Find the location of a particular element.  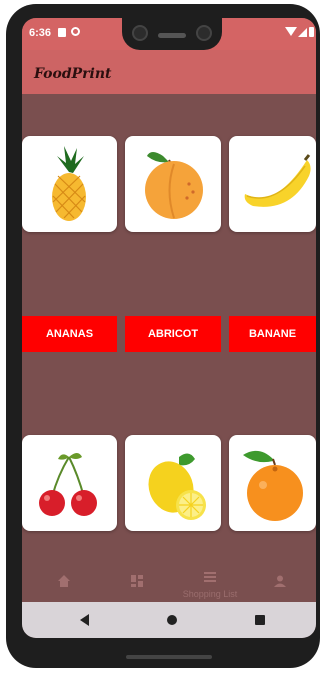

dashboard-icon is located at coordinates (137, 581).